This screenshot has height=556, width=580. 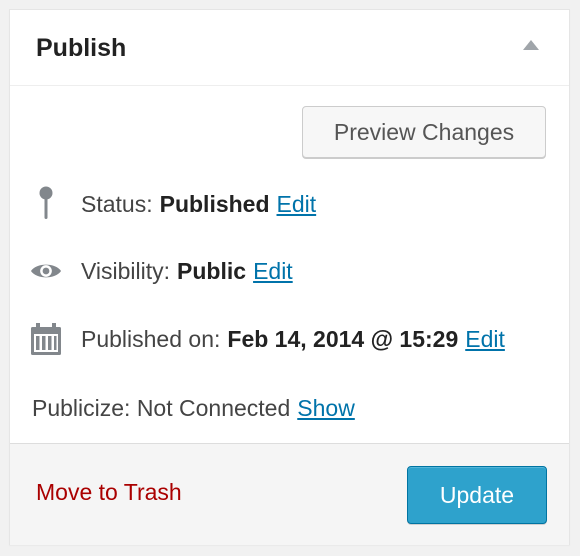 I want to click on update-button: Update, so click(x=477, y=495).